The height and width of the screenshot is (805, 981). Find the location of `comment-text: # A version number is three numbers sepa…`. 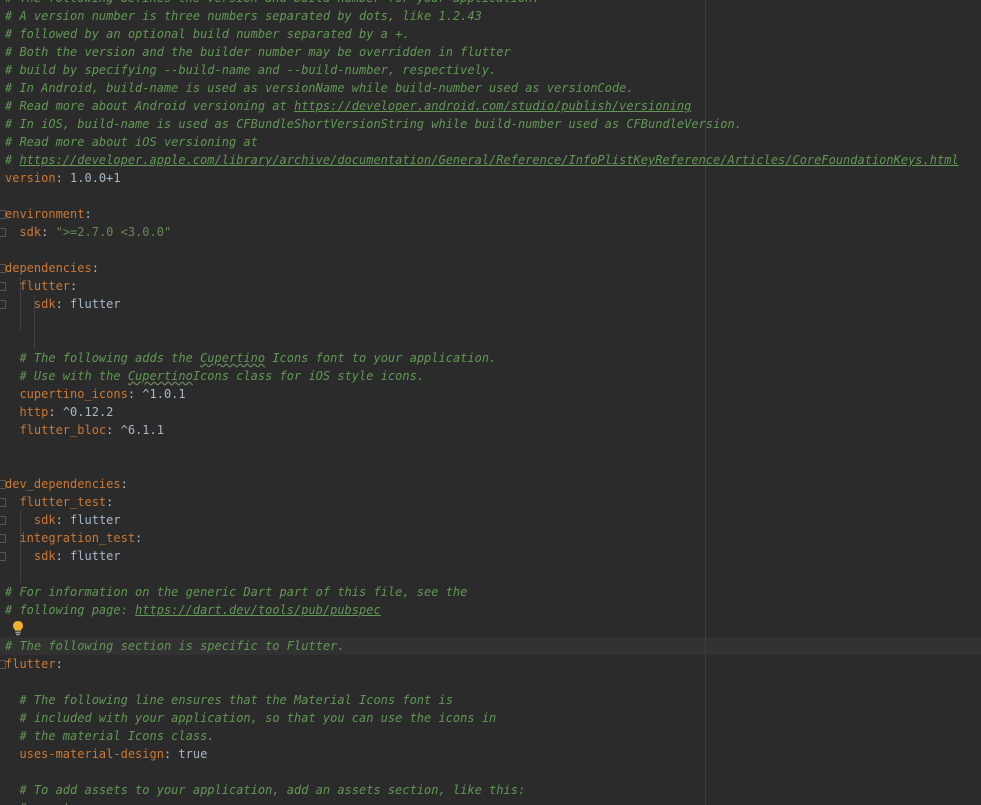

comment-text: # A version number is three numbers sepa… is located at coordinates (243, 16).